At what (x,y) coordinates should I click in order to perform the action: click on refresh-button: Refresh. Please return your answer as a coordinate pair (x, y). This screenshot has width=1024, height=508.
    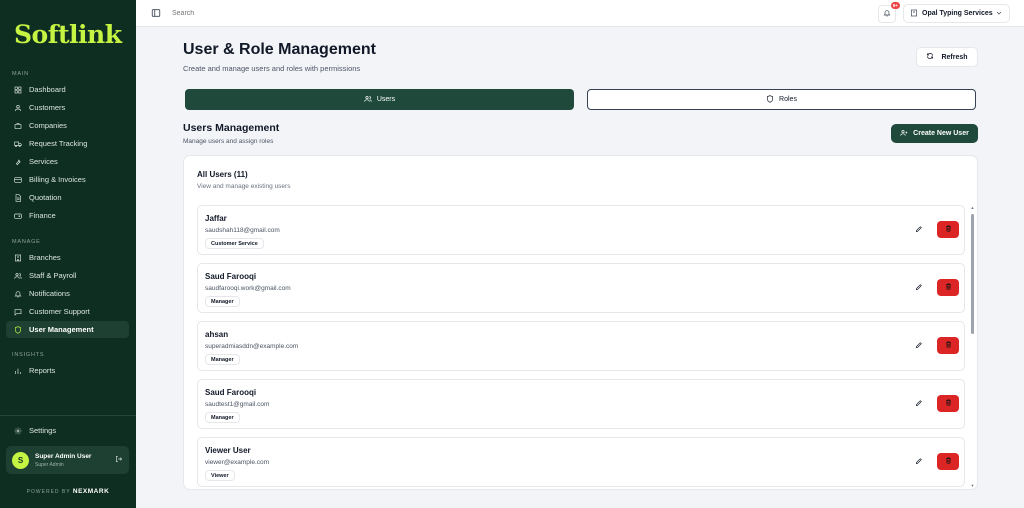
    Looking at the image, I should click on (947, 57).